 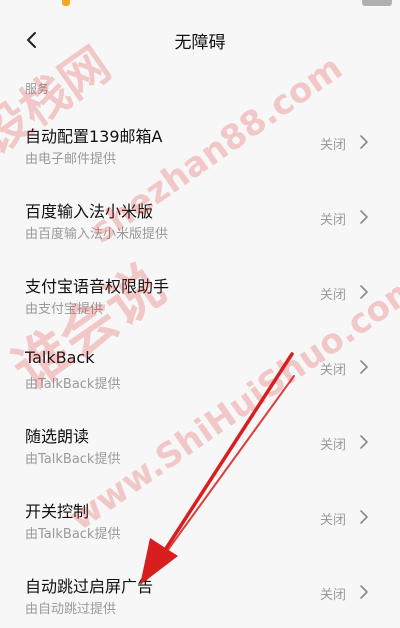 I want to click on status-icons, so click(x=377, y=3).